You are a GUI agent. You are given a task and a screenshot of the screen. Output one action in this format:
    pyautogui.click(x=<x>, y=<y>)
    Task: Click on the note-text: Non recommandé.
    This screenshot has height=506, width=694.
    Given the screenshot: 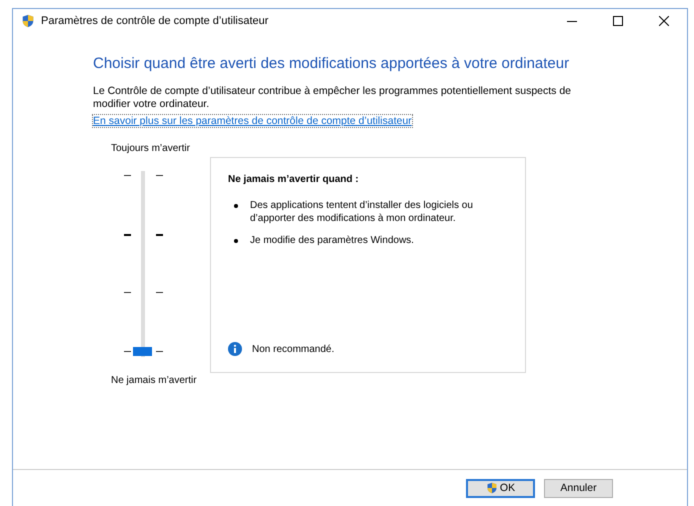 What is the action you would take?
    pyautogui.click(x=293, y=349)
    